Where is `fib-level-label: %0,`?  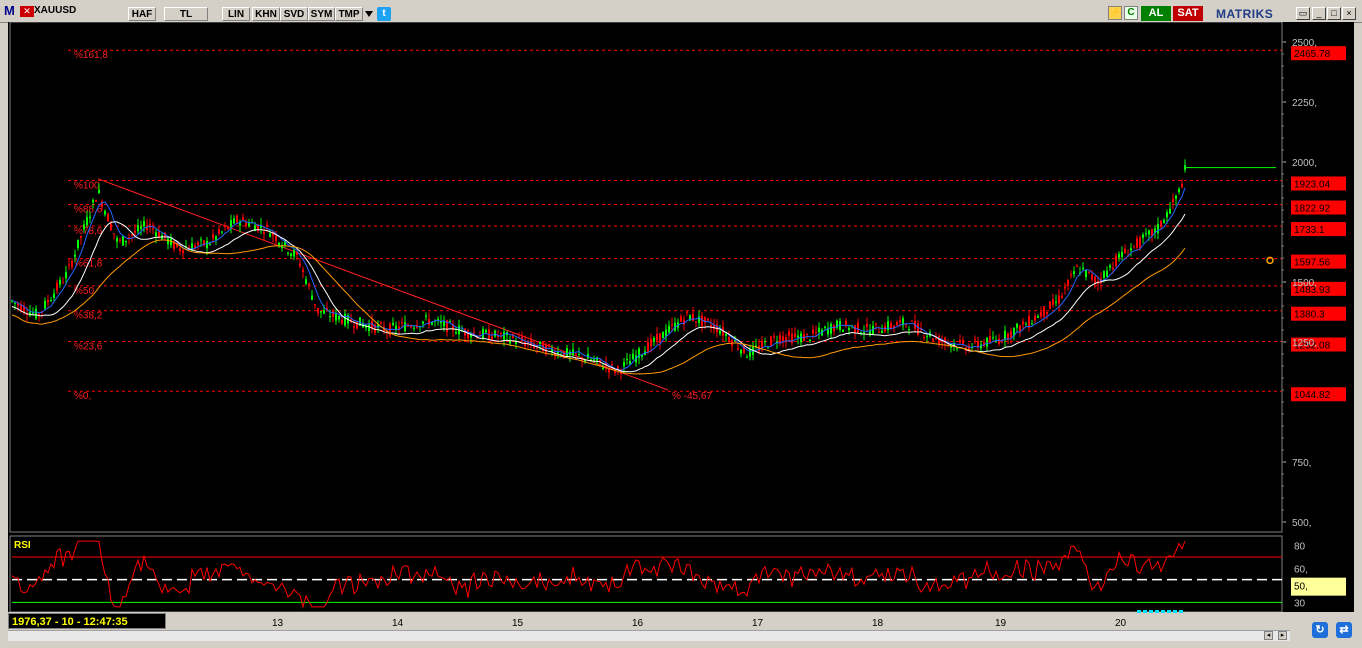 fib-level-label: %0, is located at coordinates (82, 396).